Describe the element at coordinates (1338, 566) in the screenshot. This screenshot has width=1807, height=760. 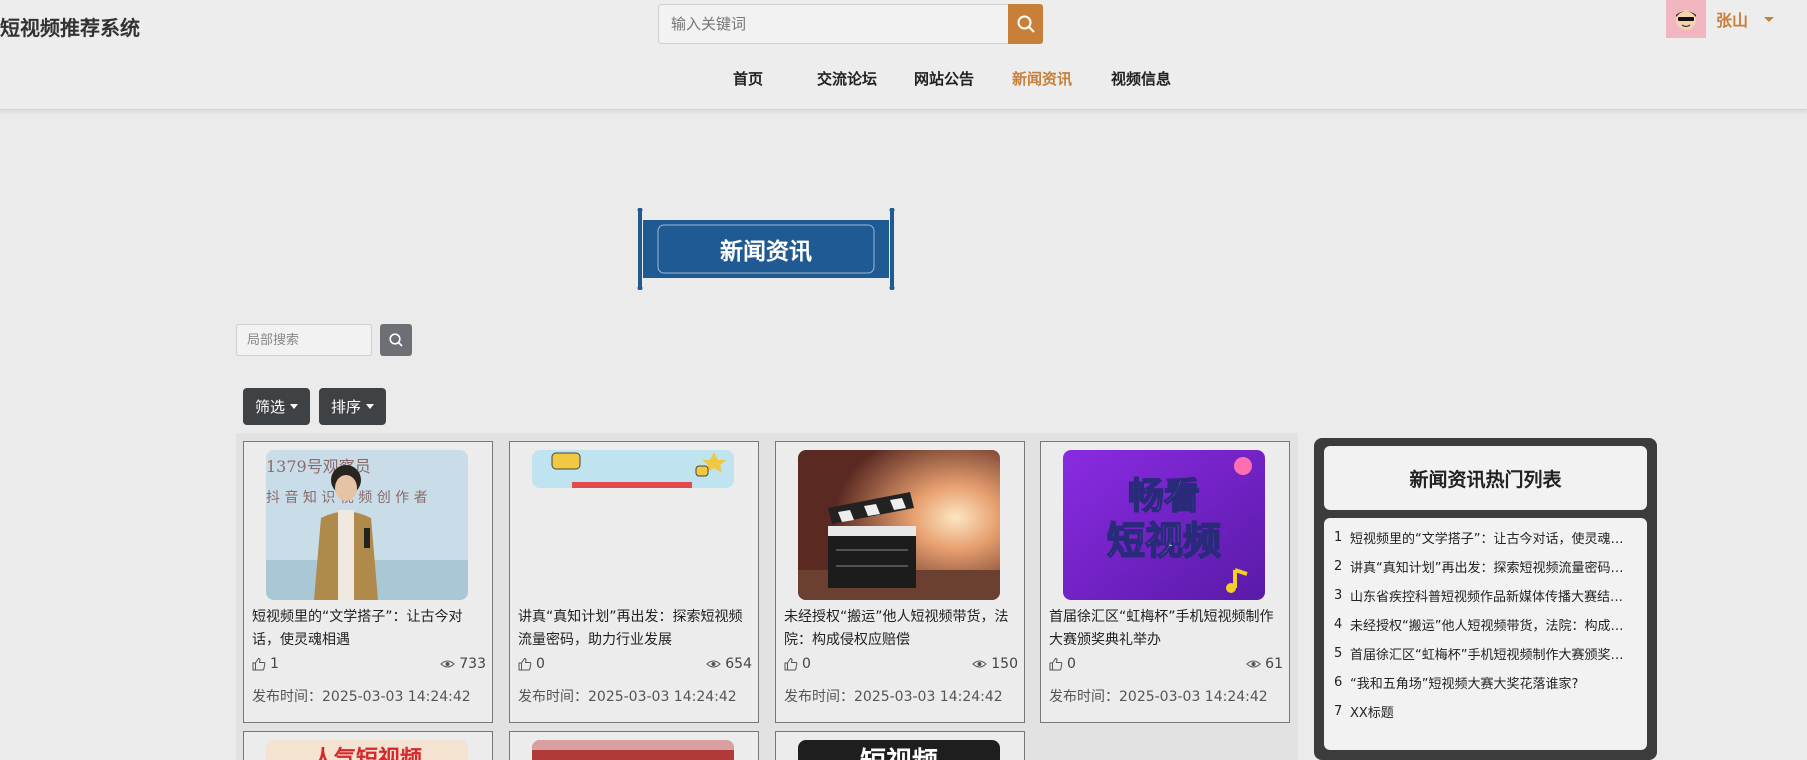
I see `hot-item-rank: 2` at that location.